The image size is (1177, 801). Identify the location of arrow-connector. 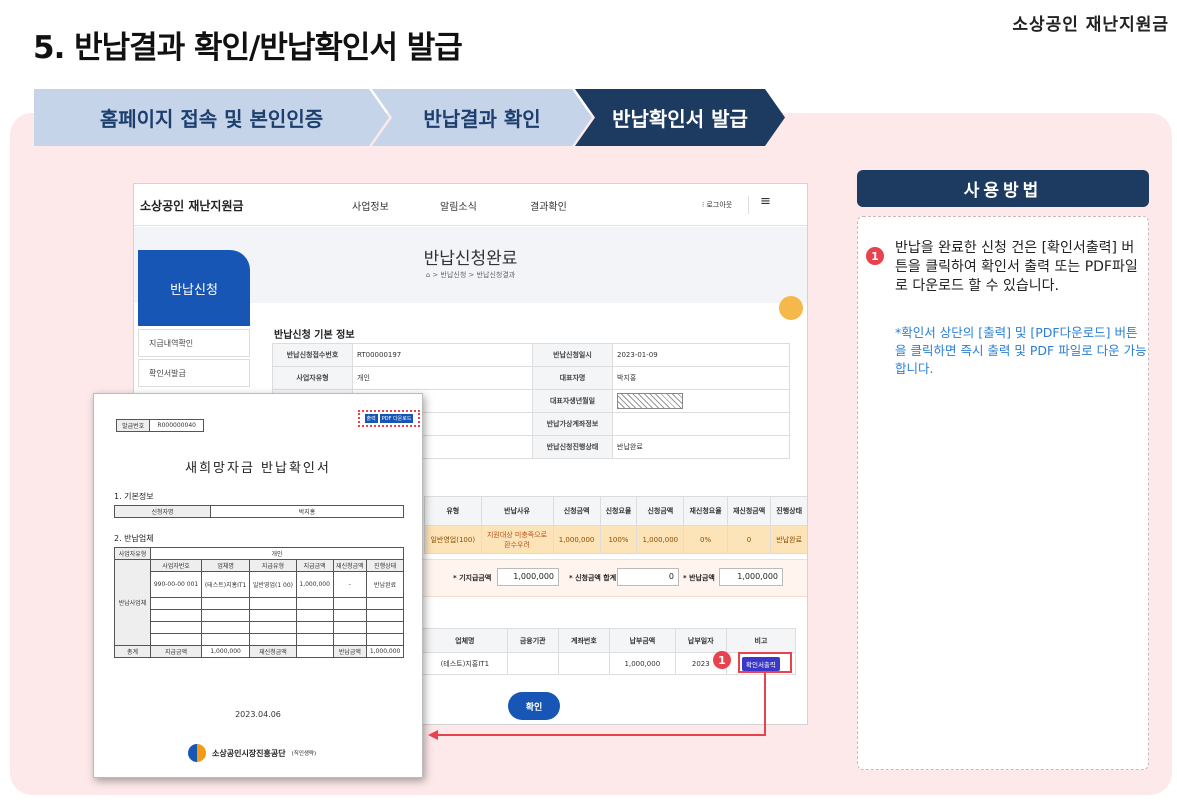
(597, 706).